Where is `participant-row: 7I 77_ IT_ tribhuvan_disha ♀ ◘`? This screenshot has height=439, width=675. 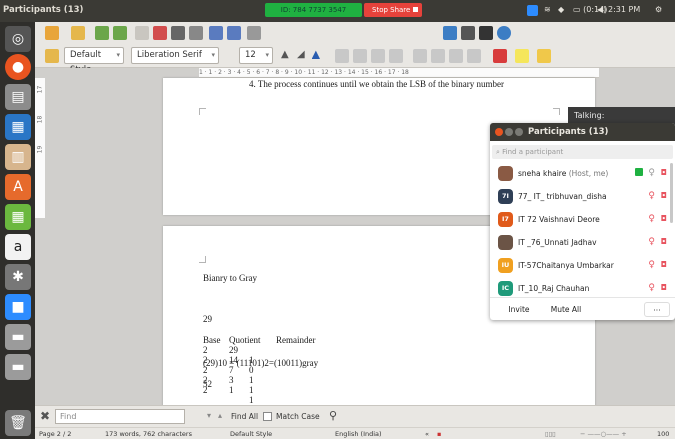
participant-row: 7I 77_ IT_ tribhuvan_disha ♀ ◘ is located at coordinates (582, 196).